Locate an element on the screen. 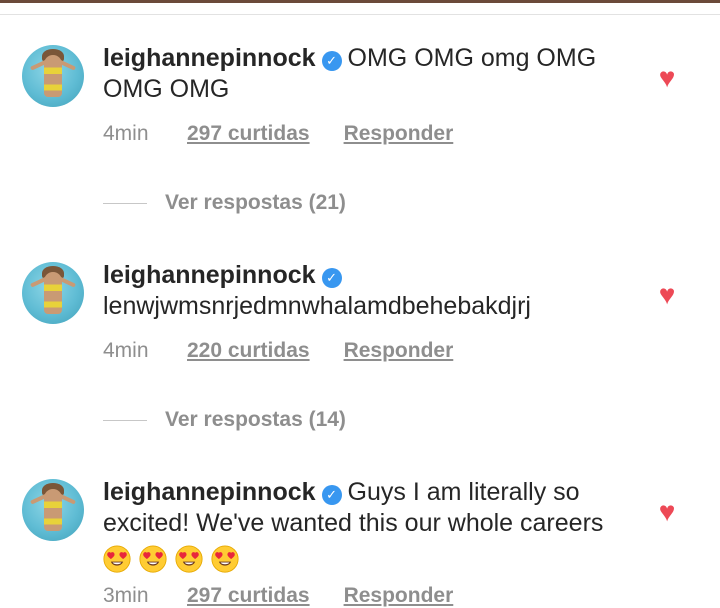 This screenshot has height=608, width=720. comment-meta: 3min 297 curtidas Responder is located at coordinates (278, 596).